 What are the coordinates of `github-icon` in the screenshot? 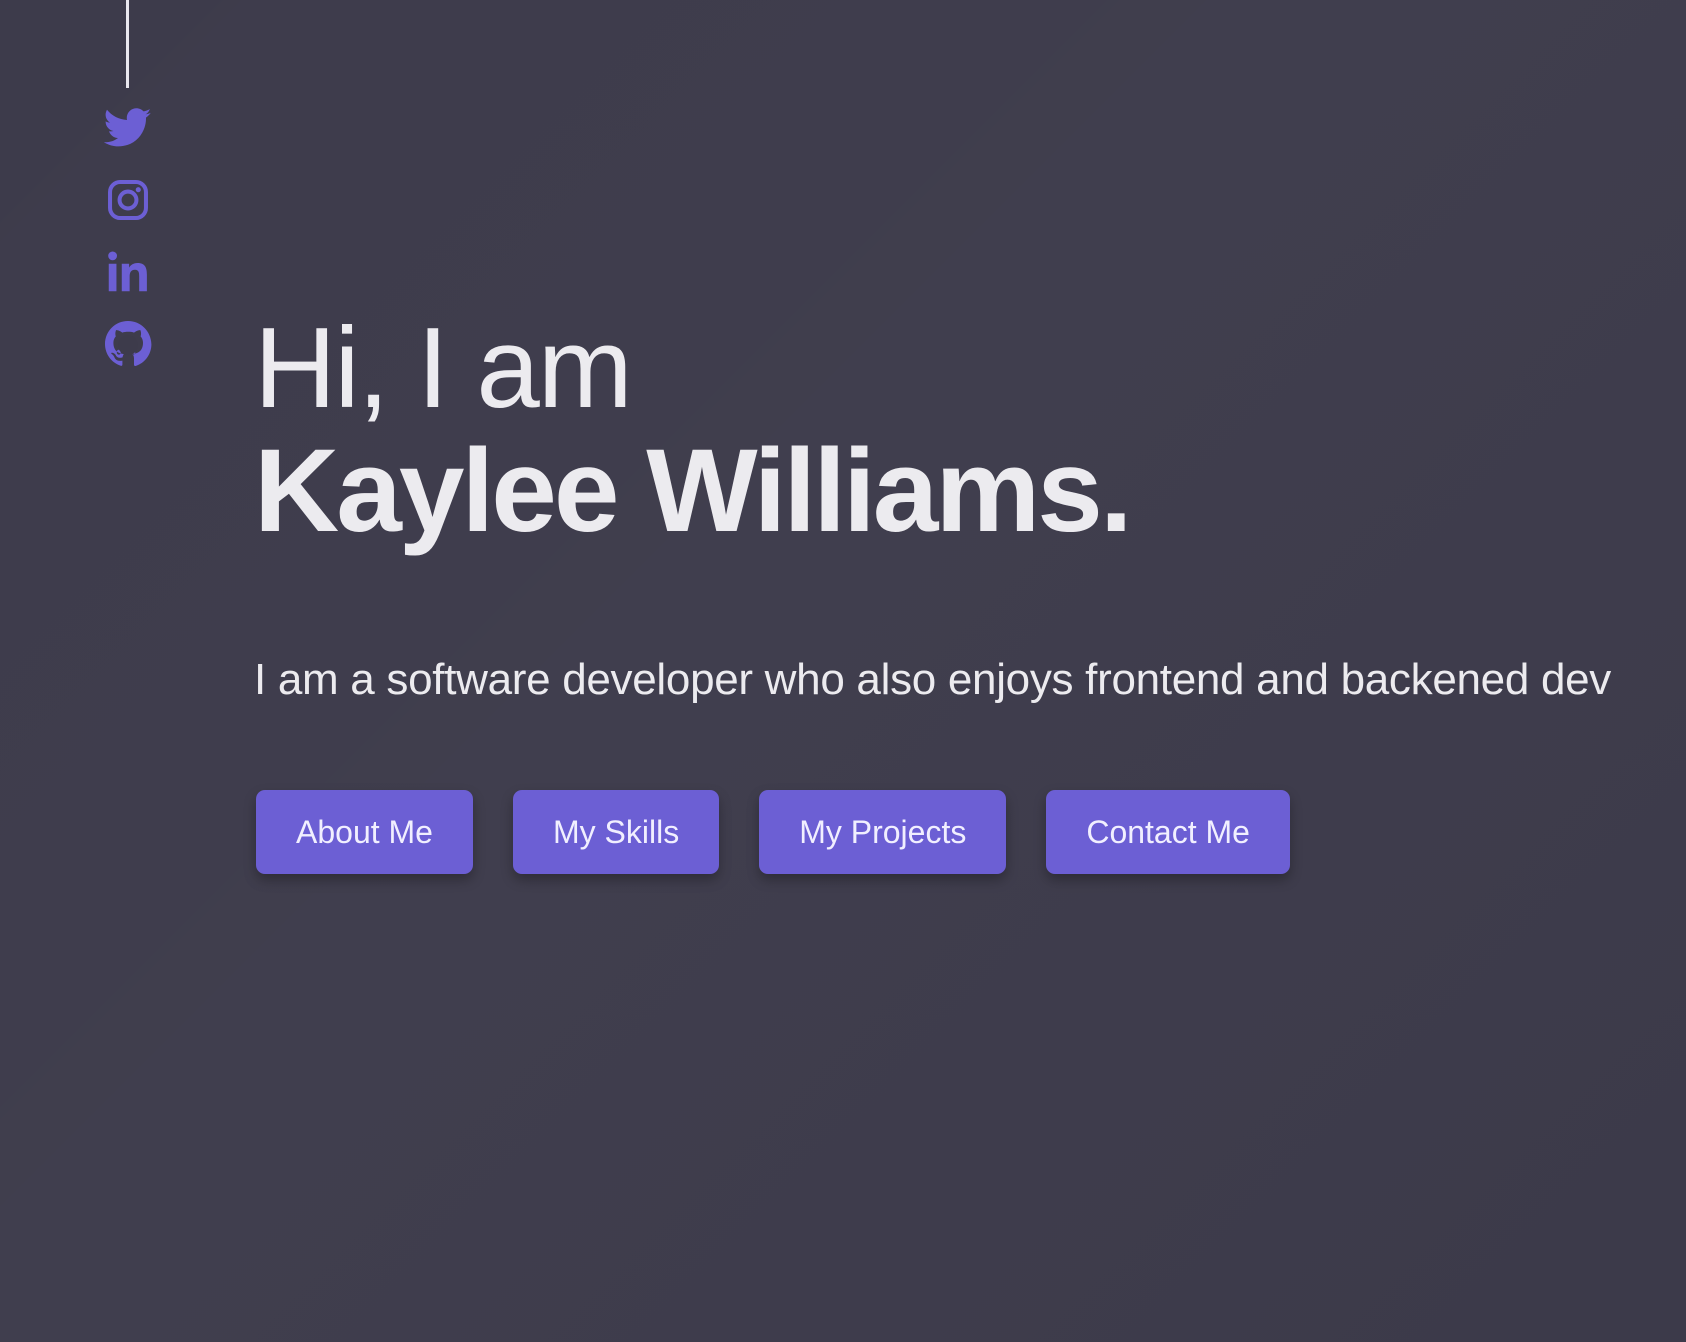 It's located at (128, 344).